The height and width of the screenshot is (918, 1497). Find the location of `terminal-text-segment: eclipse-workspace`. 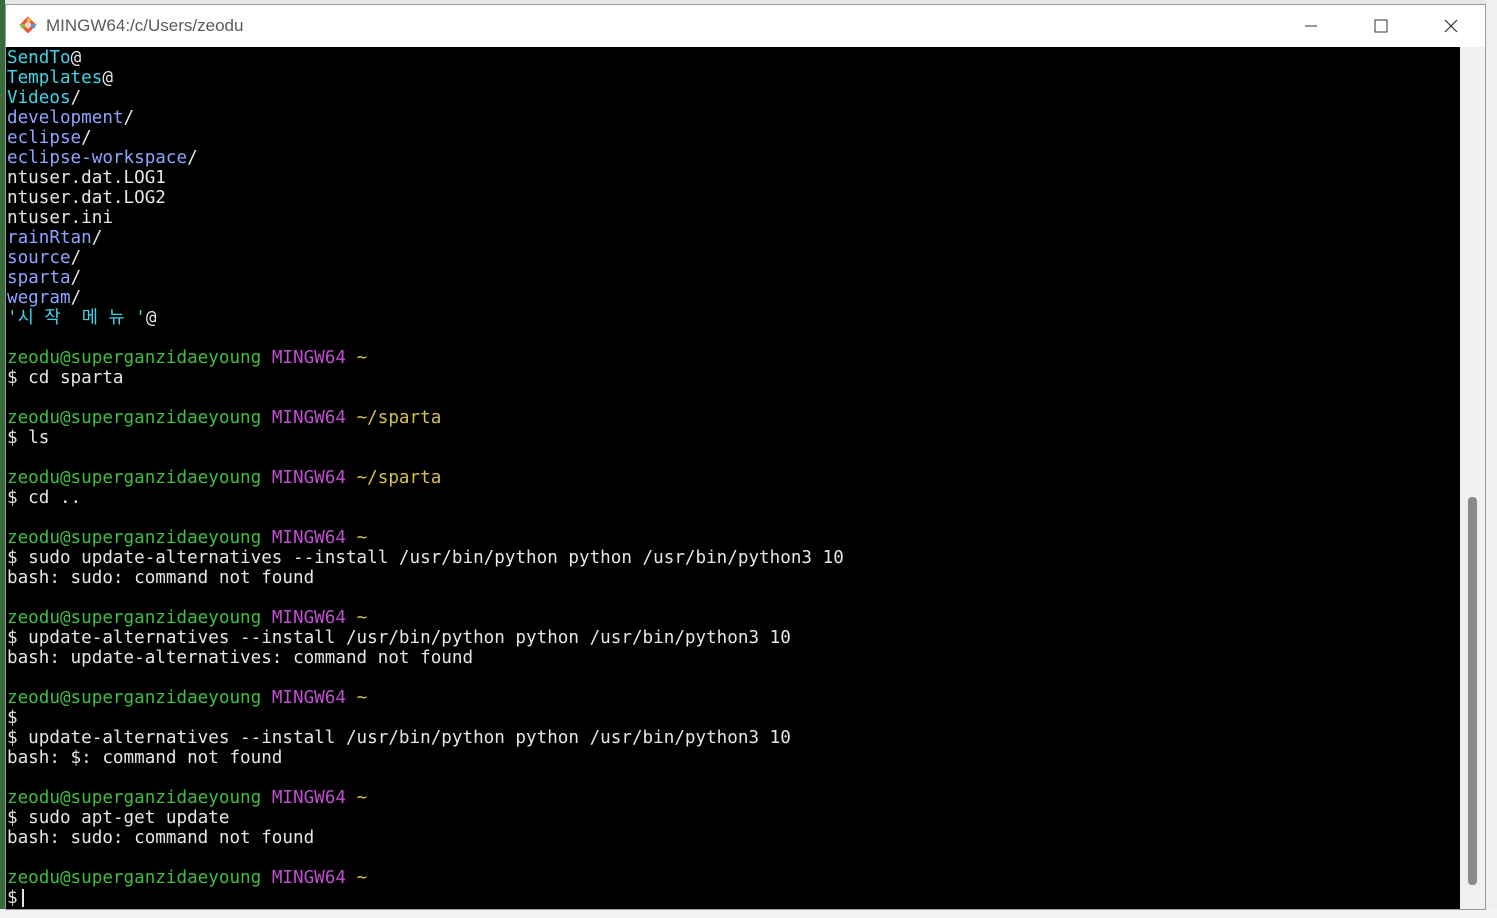

terminal-text-segment: eclipse-workspace is located at coordinates (97, 158).